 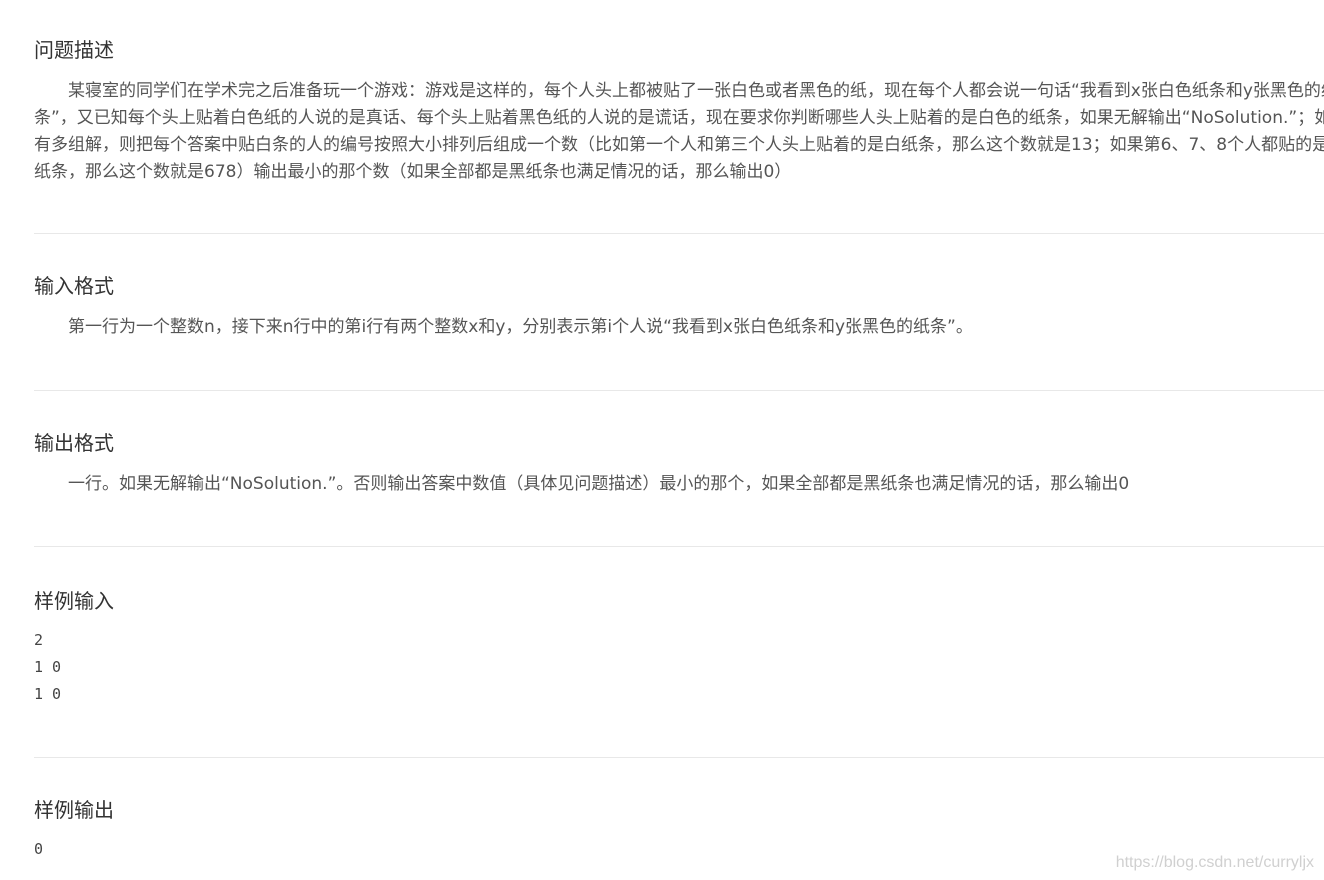 I want to click on watermark-text: https://blog.csdn.net/curryljx, so click(x=1214, y=862).